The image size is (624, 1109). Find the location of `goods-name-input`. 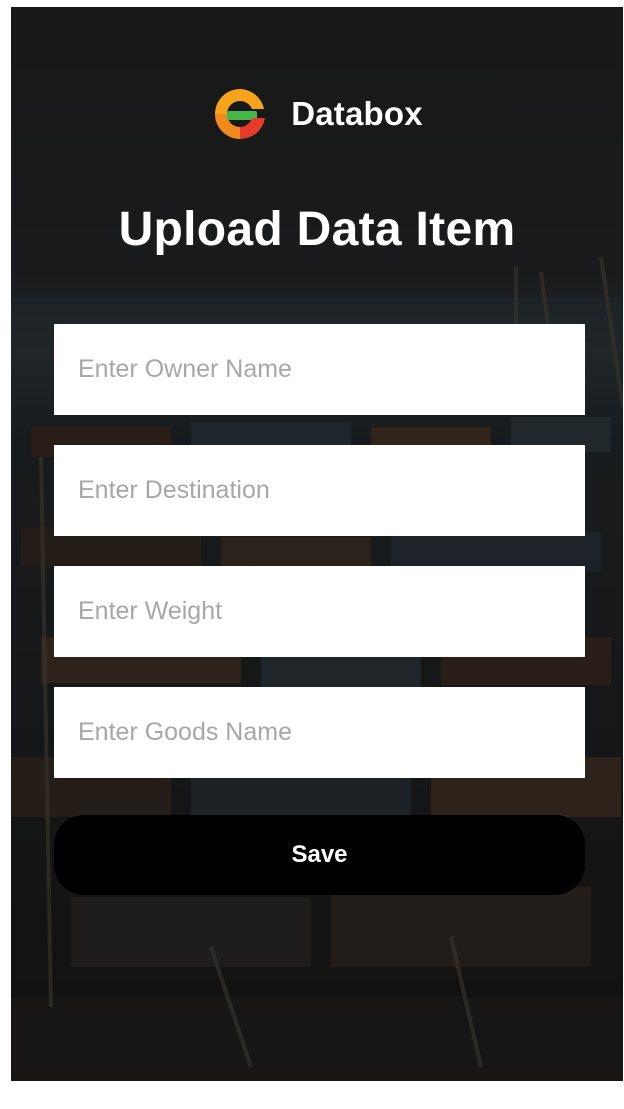

goods-name-input is located at coordinates (319, 732).